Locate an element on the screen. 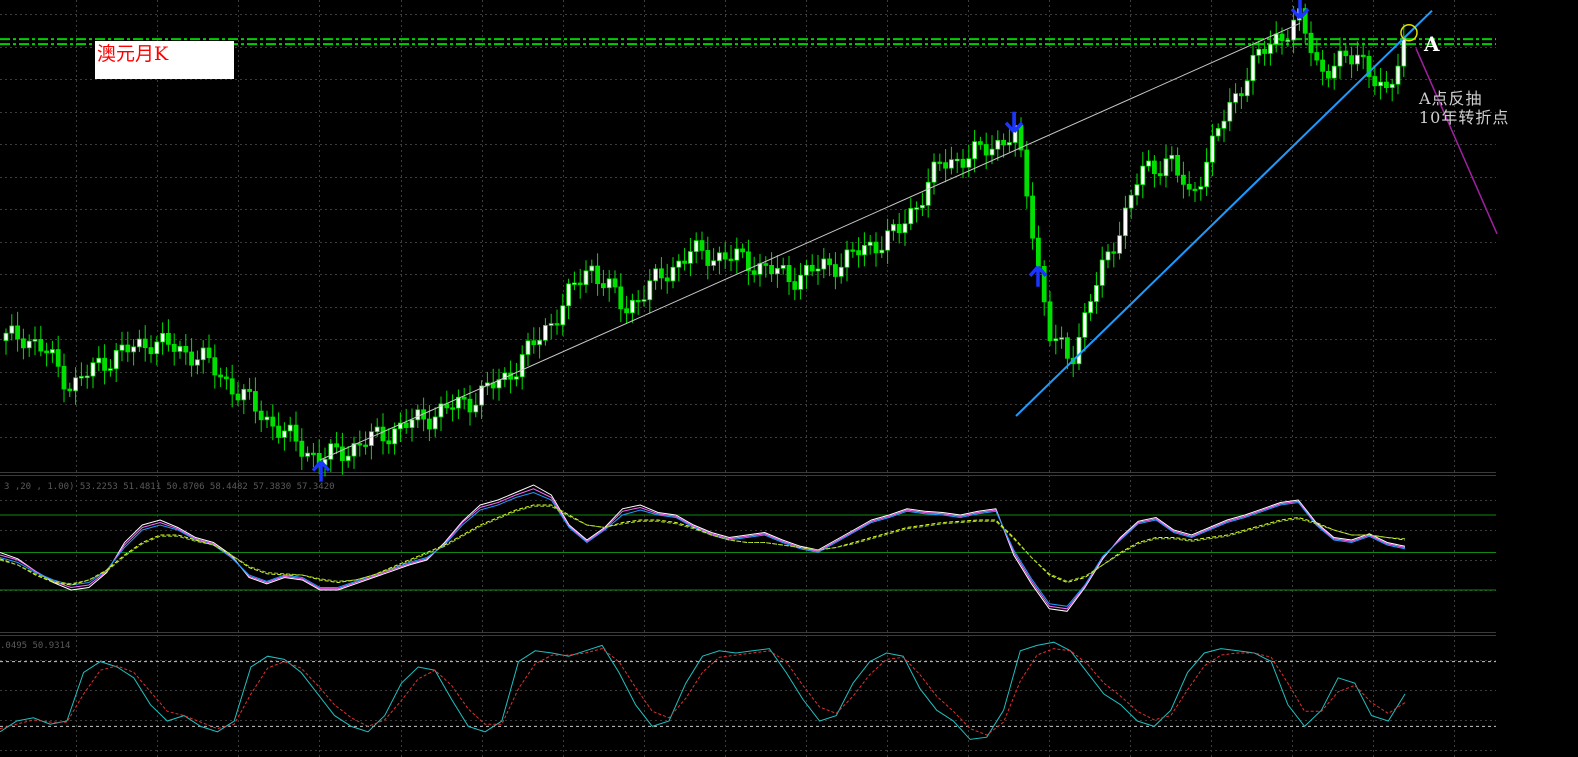 The height and width of the screenshot is (757, 1578). trend-line-blue is located at coordinates (1224, 213).